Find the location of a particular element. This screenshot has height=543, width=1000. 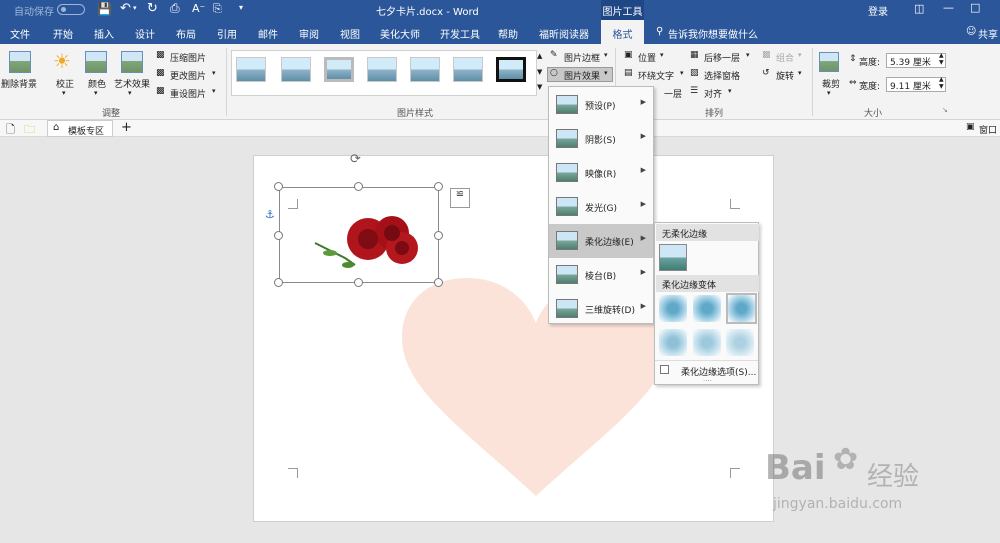

gallery-scroll-down-icon: ▼ is located at coordinates (539, 72).